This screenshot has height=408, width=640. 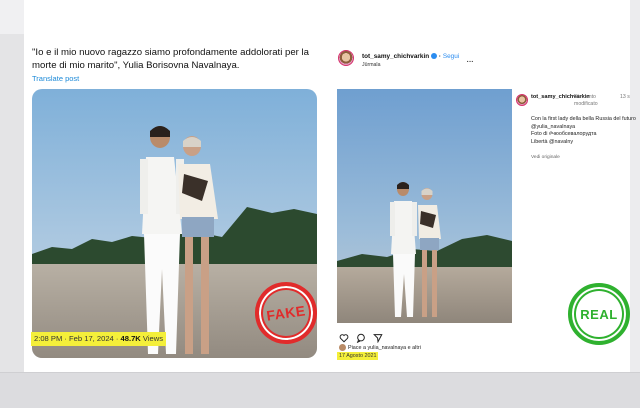 What do you see at coordinates (369, 337) in the screenshot?
I see `instagram-actions` at bounding box center [369, 337].